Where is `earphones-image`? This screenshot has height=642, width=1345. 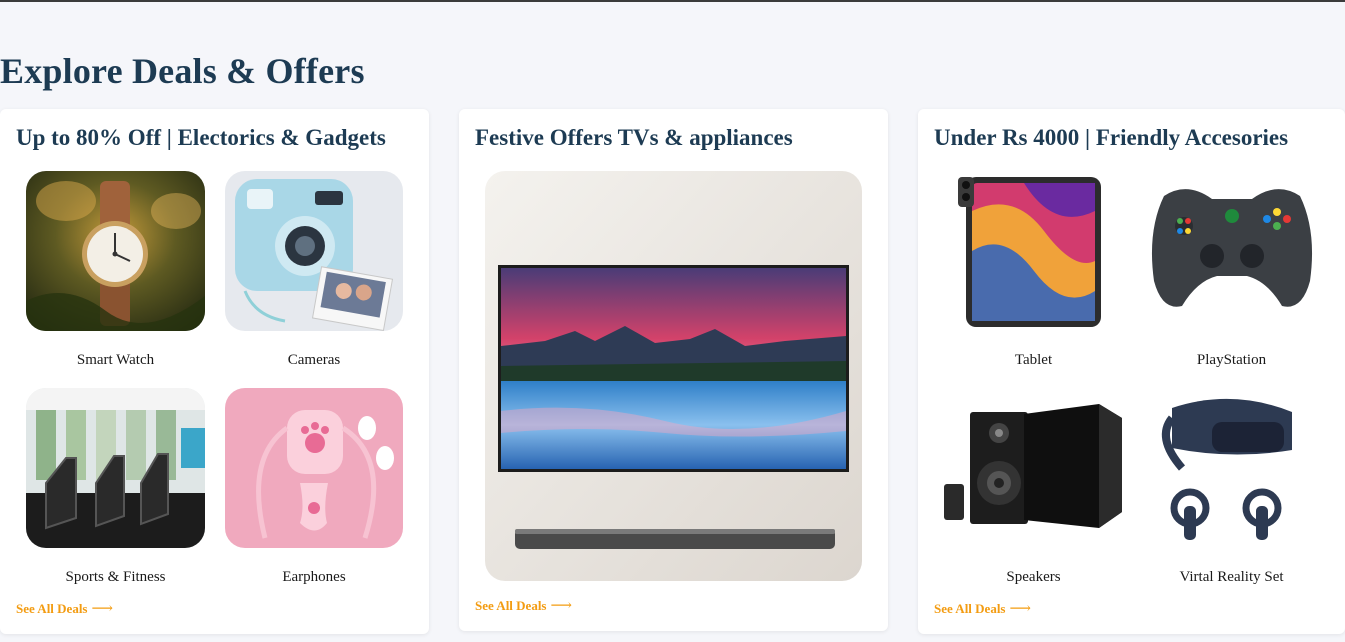
earphones-image is located at coordinates (314, 468).